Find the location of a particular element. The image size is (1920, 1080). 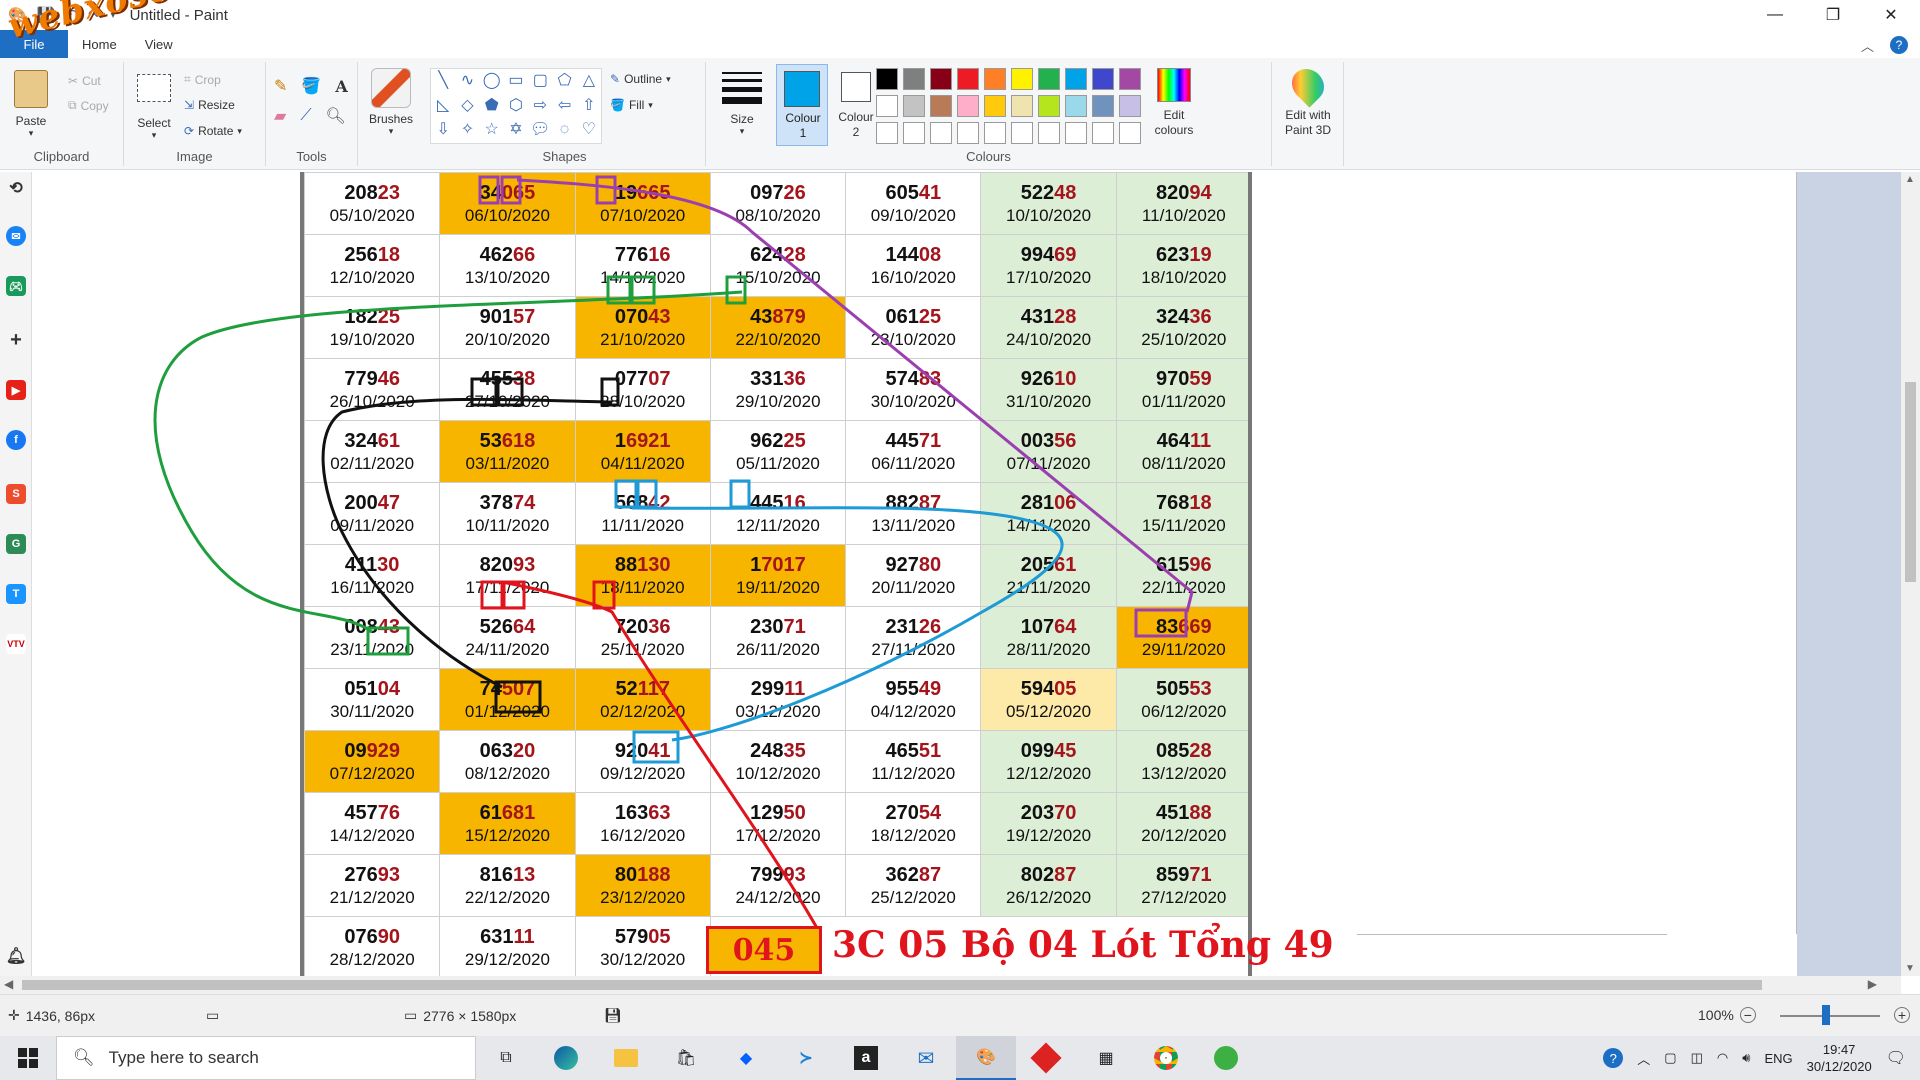

zoom-slider-thumb is located at coordinates (1826, 1015).